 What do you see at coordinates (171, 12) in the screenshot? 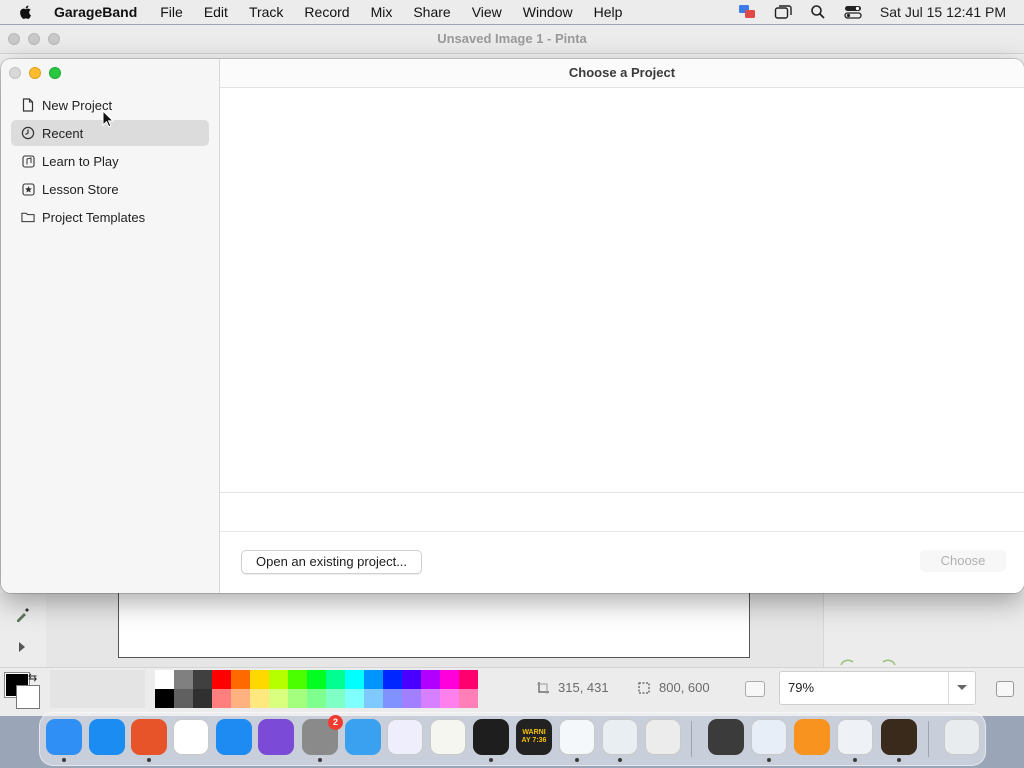
I see `menu-file: File` at bounding box center [171, 12].